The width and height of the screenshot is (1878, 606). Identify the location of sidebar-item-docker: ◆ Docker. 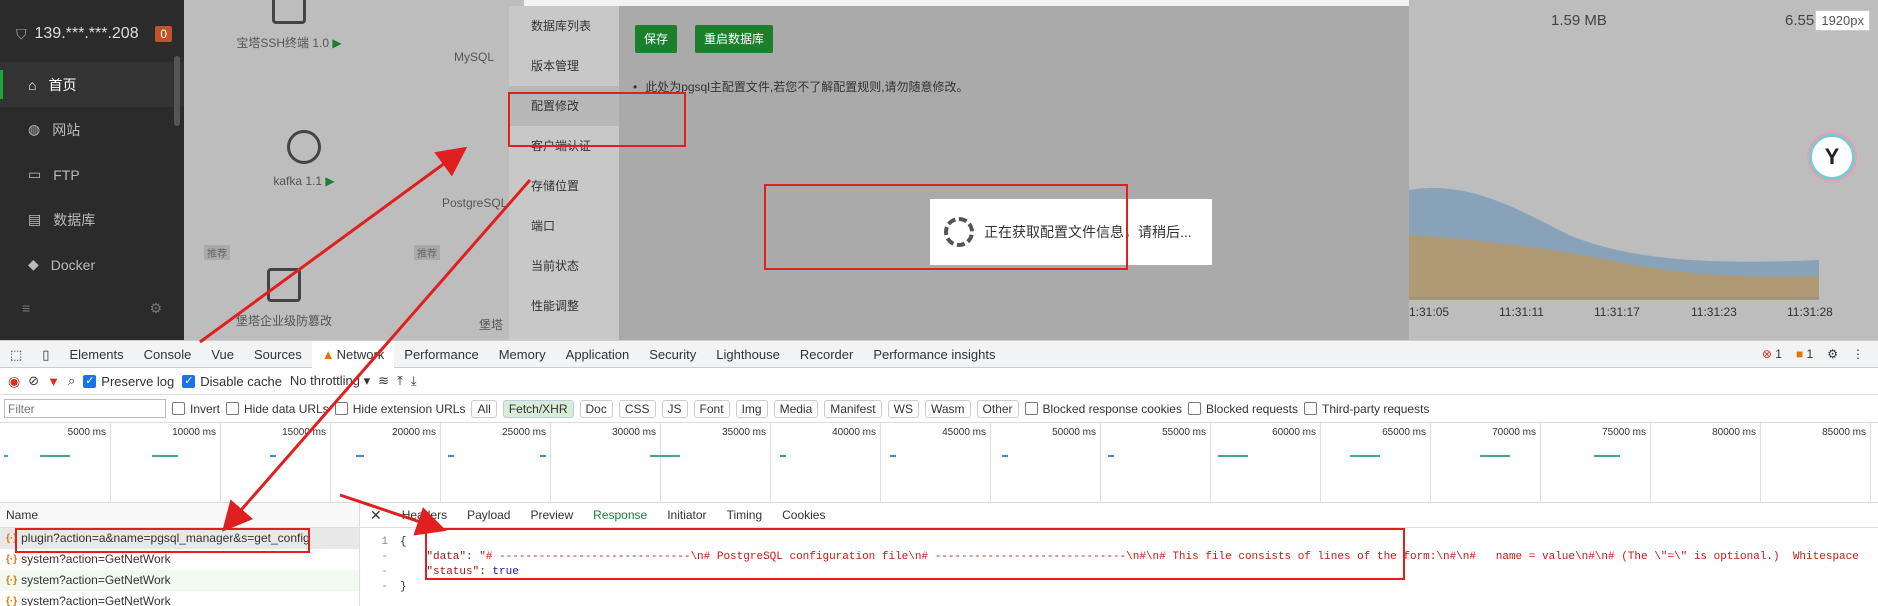
(92, 264).